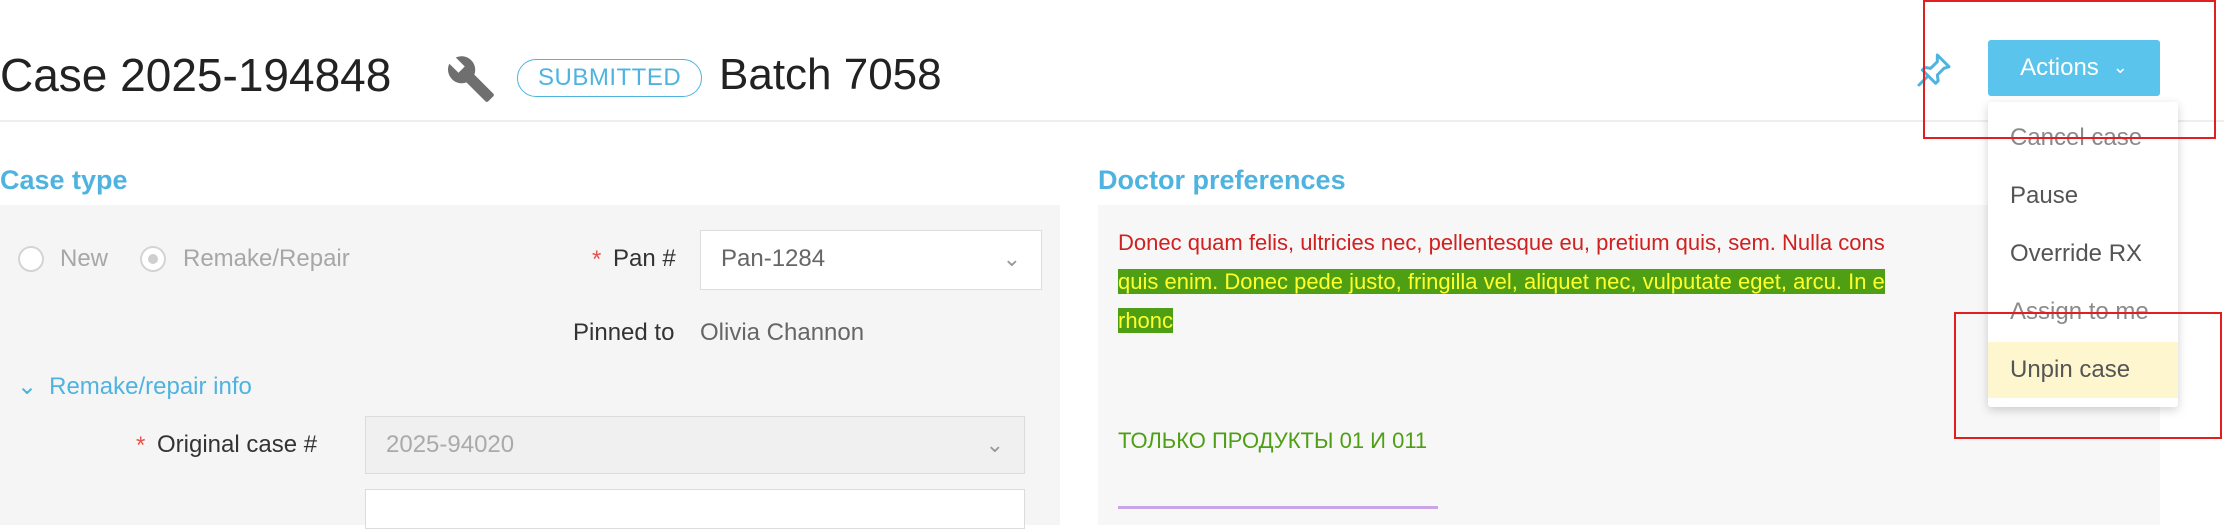 This screenshot has height=529, width=2224. I want to click on case-type-title: Case type, so click(64, 180).